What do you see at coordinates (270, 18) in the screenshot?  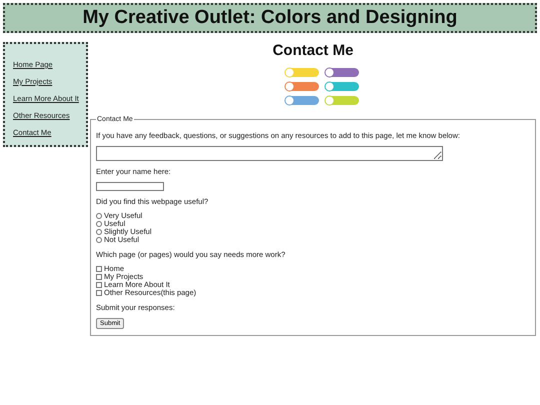 I see `site-title: My Creative Outlet: Colors and Designing` at bounding box center [270, 18].